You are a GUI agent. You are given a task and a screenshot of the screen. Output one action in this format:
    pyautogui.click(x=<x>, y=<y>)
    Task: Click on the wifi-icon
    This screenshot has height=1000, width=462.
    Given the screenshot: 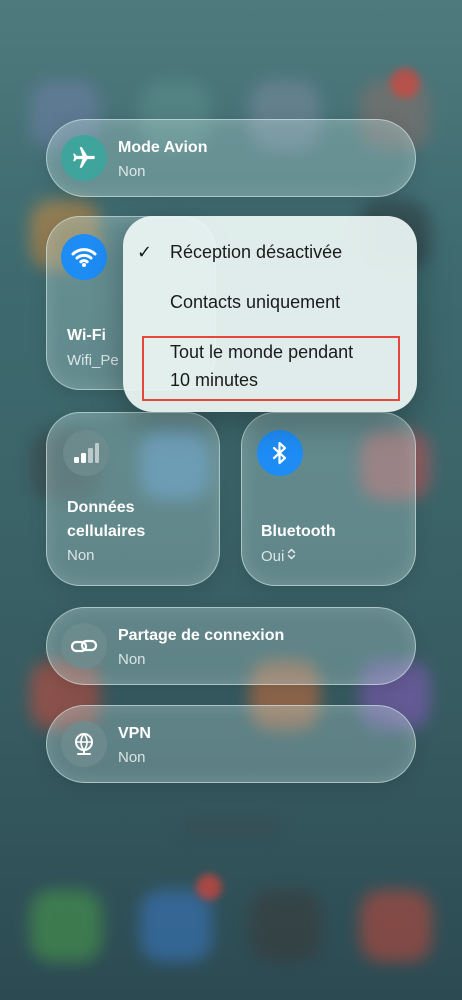 What is the action you would take?
    pyautogui.click(x=84, y=257)
    